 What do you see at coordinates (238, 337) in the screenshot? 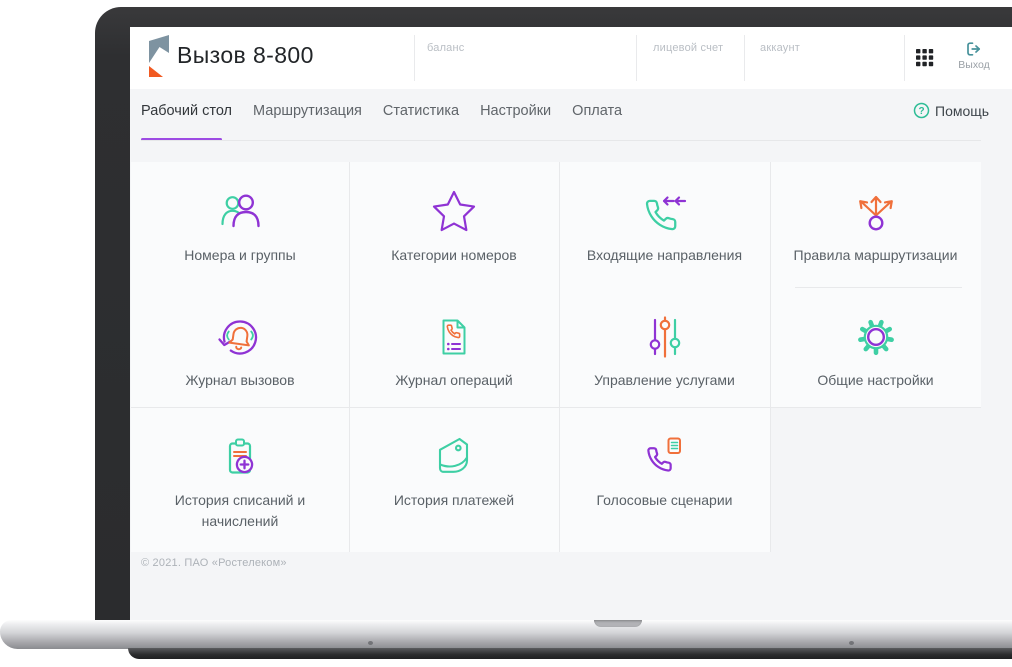
I see `call-log-icon` at bounding box center [238, 337].